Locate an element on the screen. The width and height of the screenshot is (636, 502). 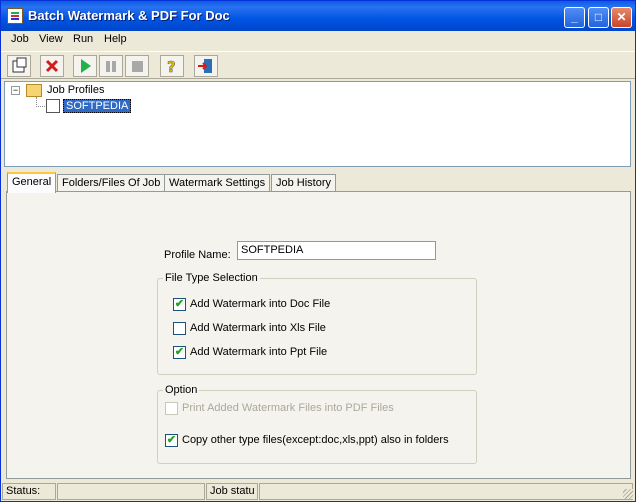
menu-job: Job is located at coordinates (20, 39).